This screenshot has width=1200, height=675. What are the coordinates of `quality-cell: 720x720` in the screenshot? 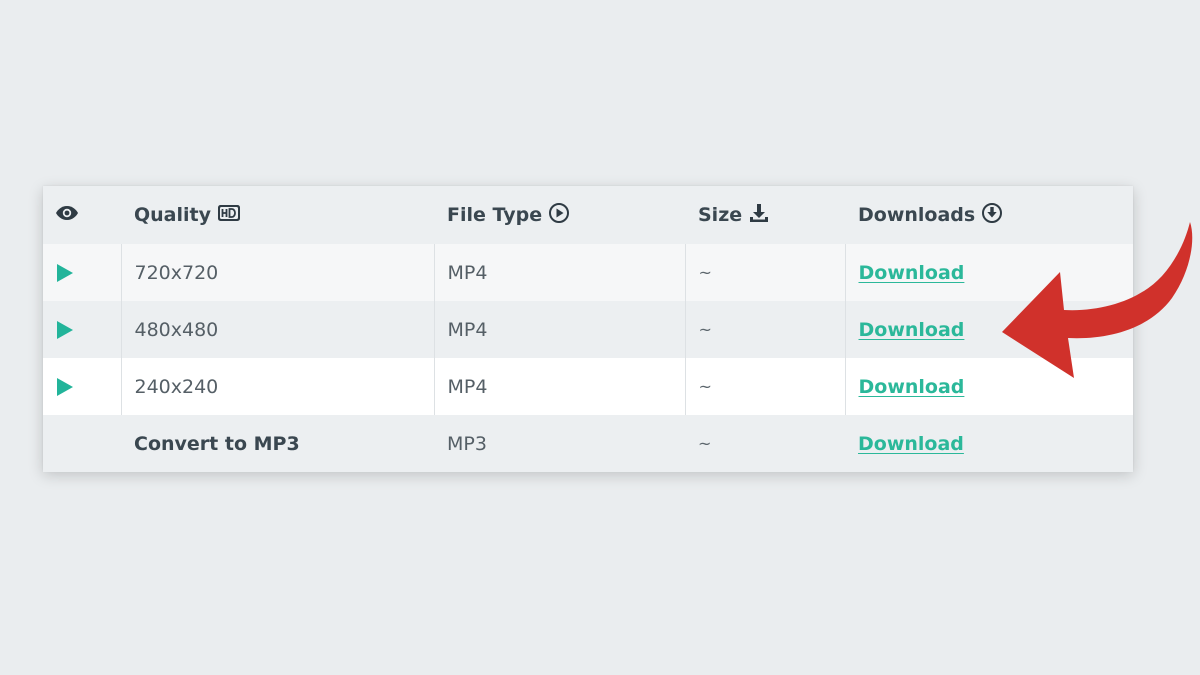 It's located at (277, 272).